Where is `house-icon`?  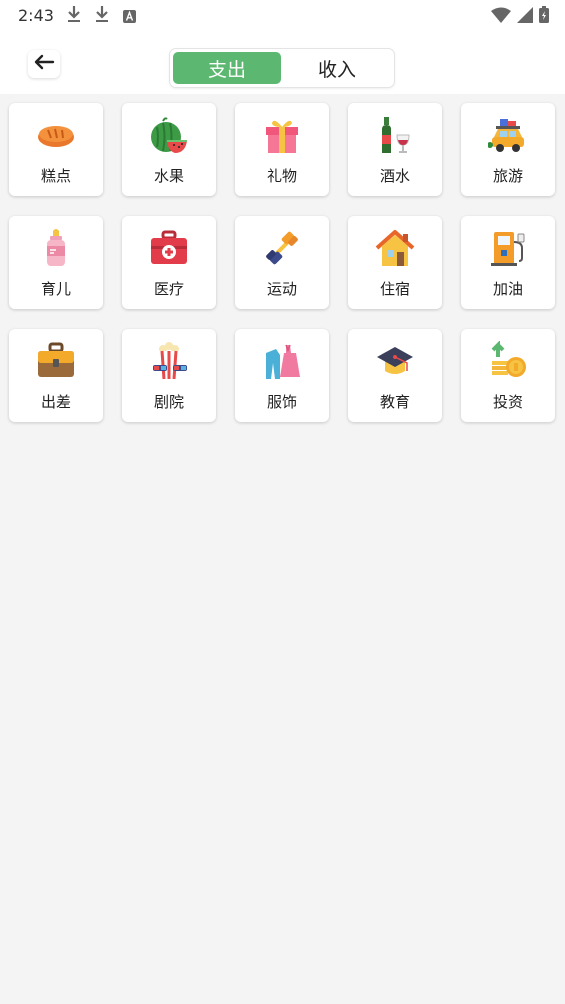 house-icon is located at coordinates (395, 248).